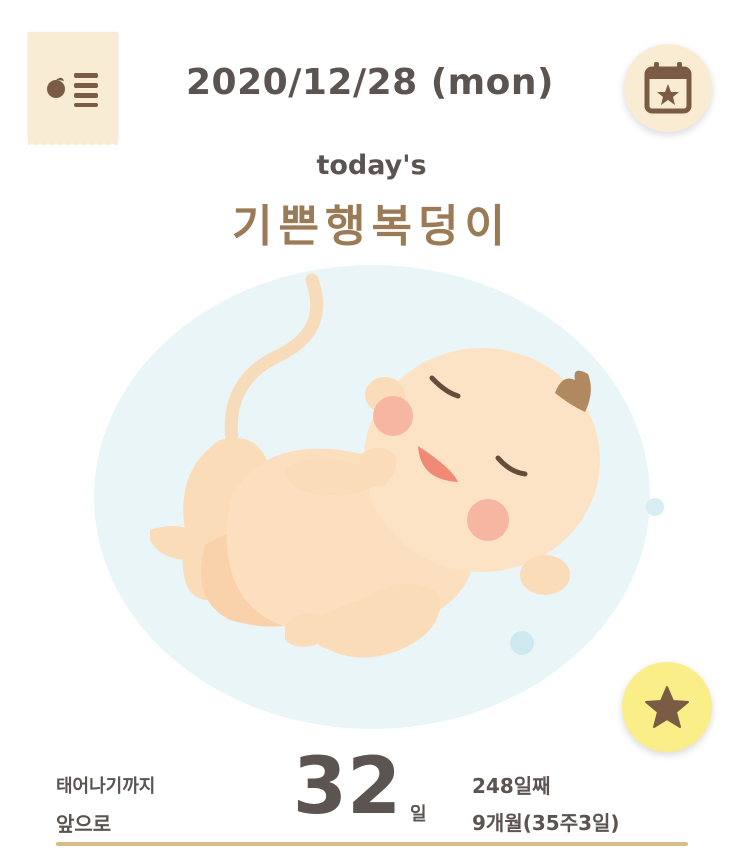 The height and width of the screenshot is (859, 743). I want to click on day-count: 248일째, so click(511, 786).